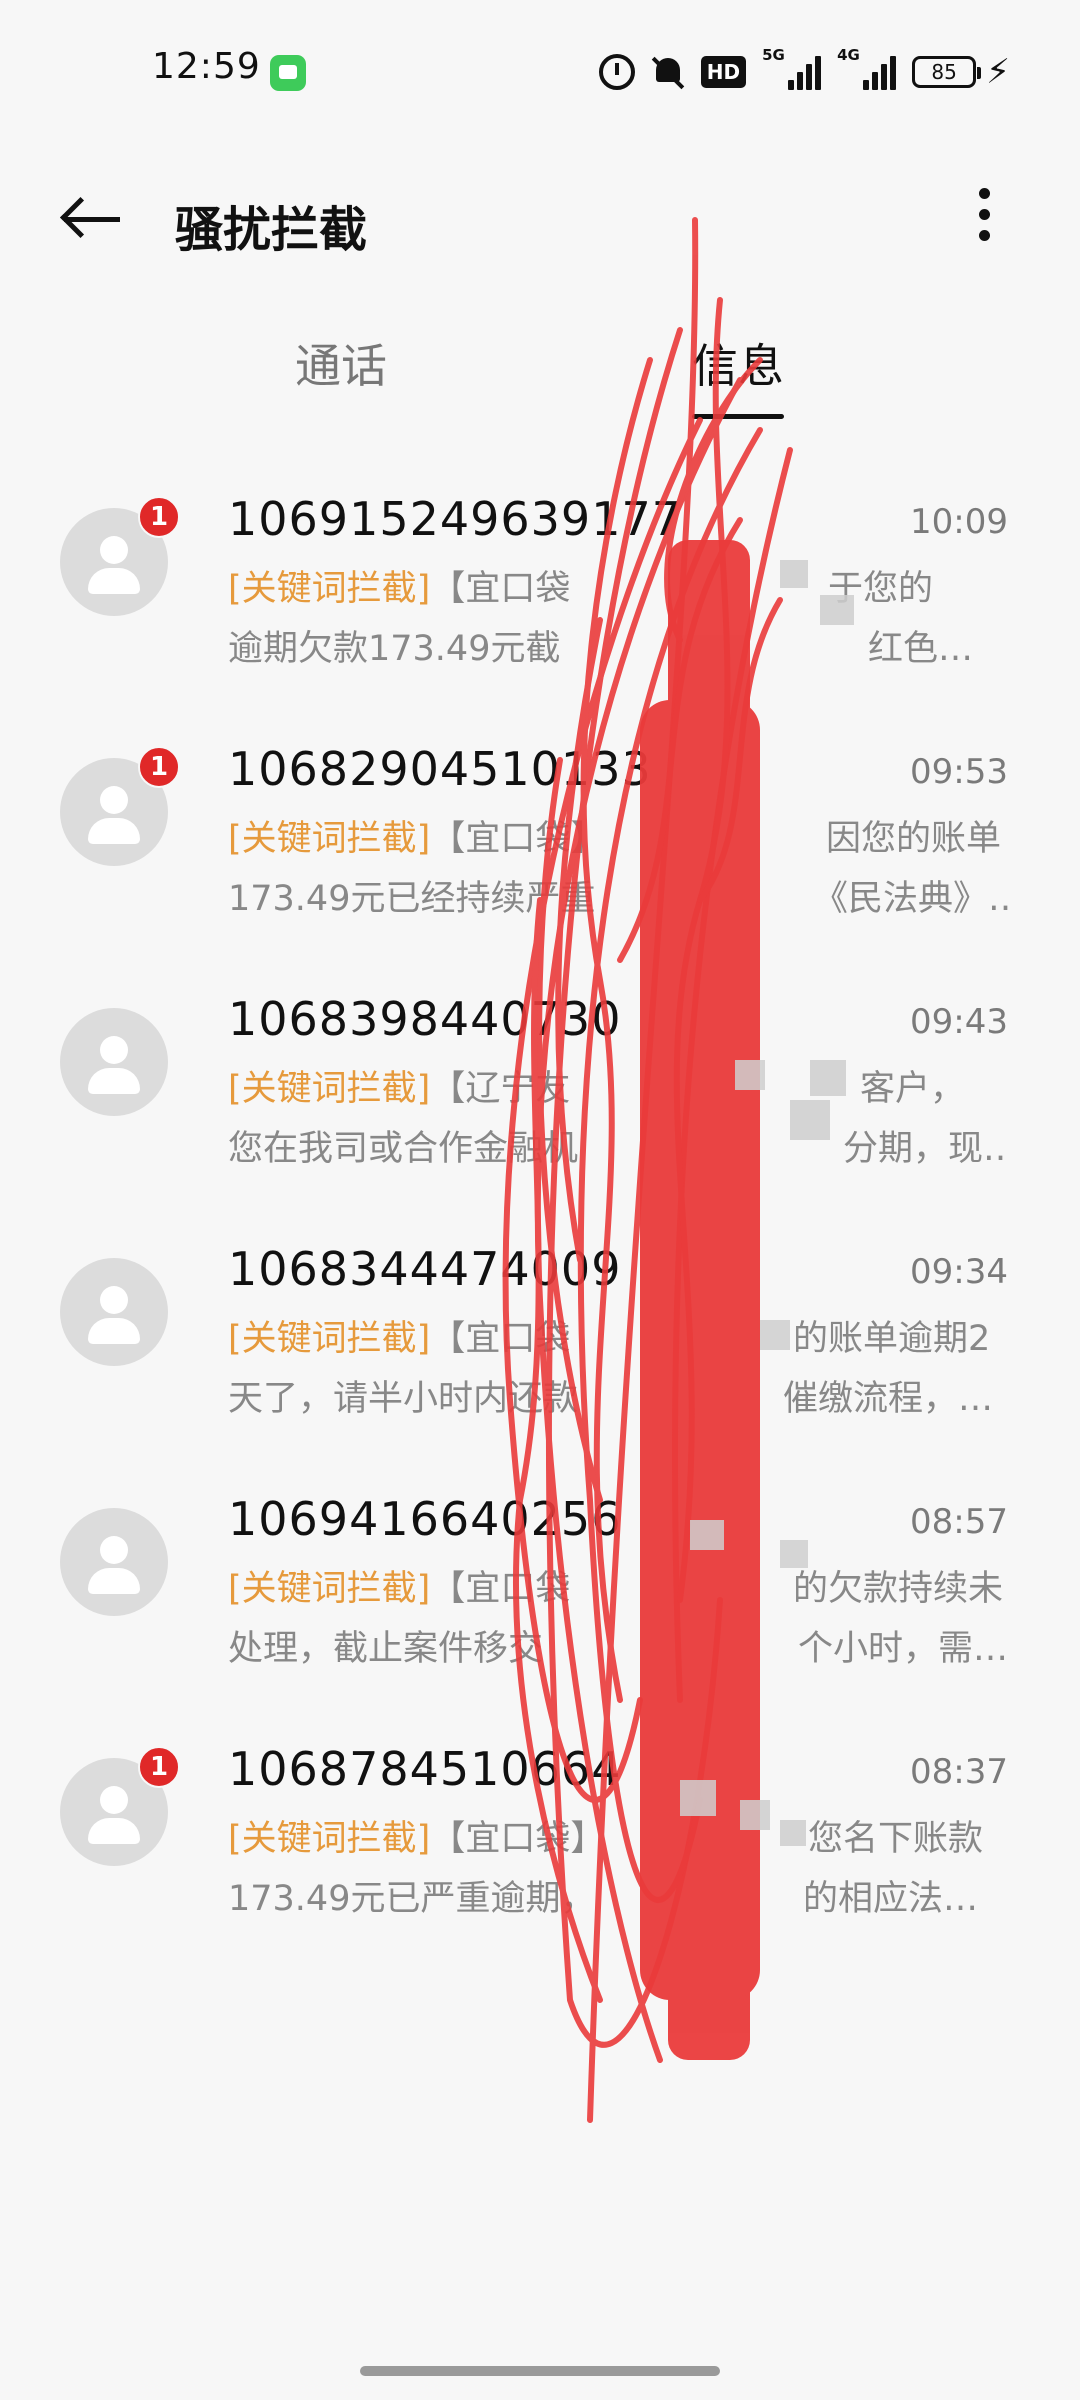  Describe the element at coordinates (540, 375) in the screenshot. I see `tab-bar: 通话 信息` at that location.